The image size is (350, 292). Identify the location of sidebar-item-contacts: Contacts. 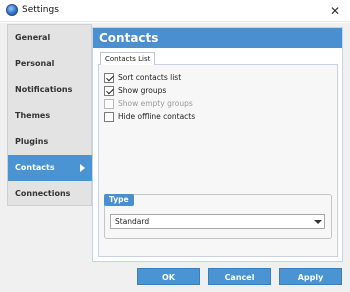
(50, 168).